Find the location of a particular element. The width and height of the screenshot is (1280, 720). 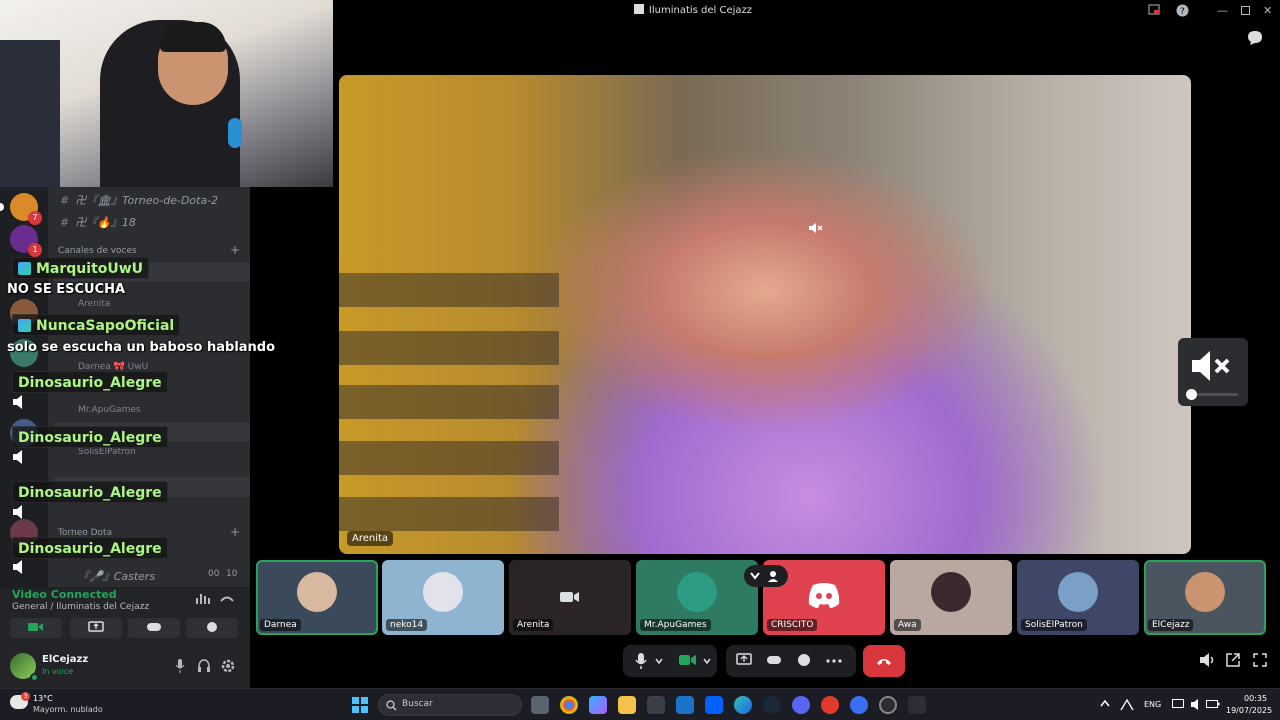

weather-temperature: 13°C is located at coordinates (43, 698).